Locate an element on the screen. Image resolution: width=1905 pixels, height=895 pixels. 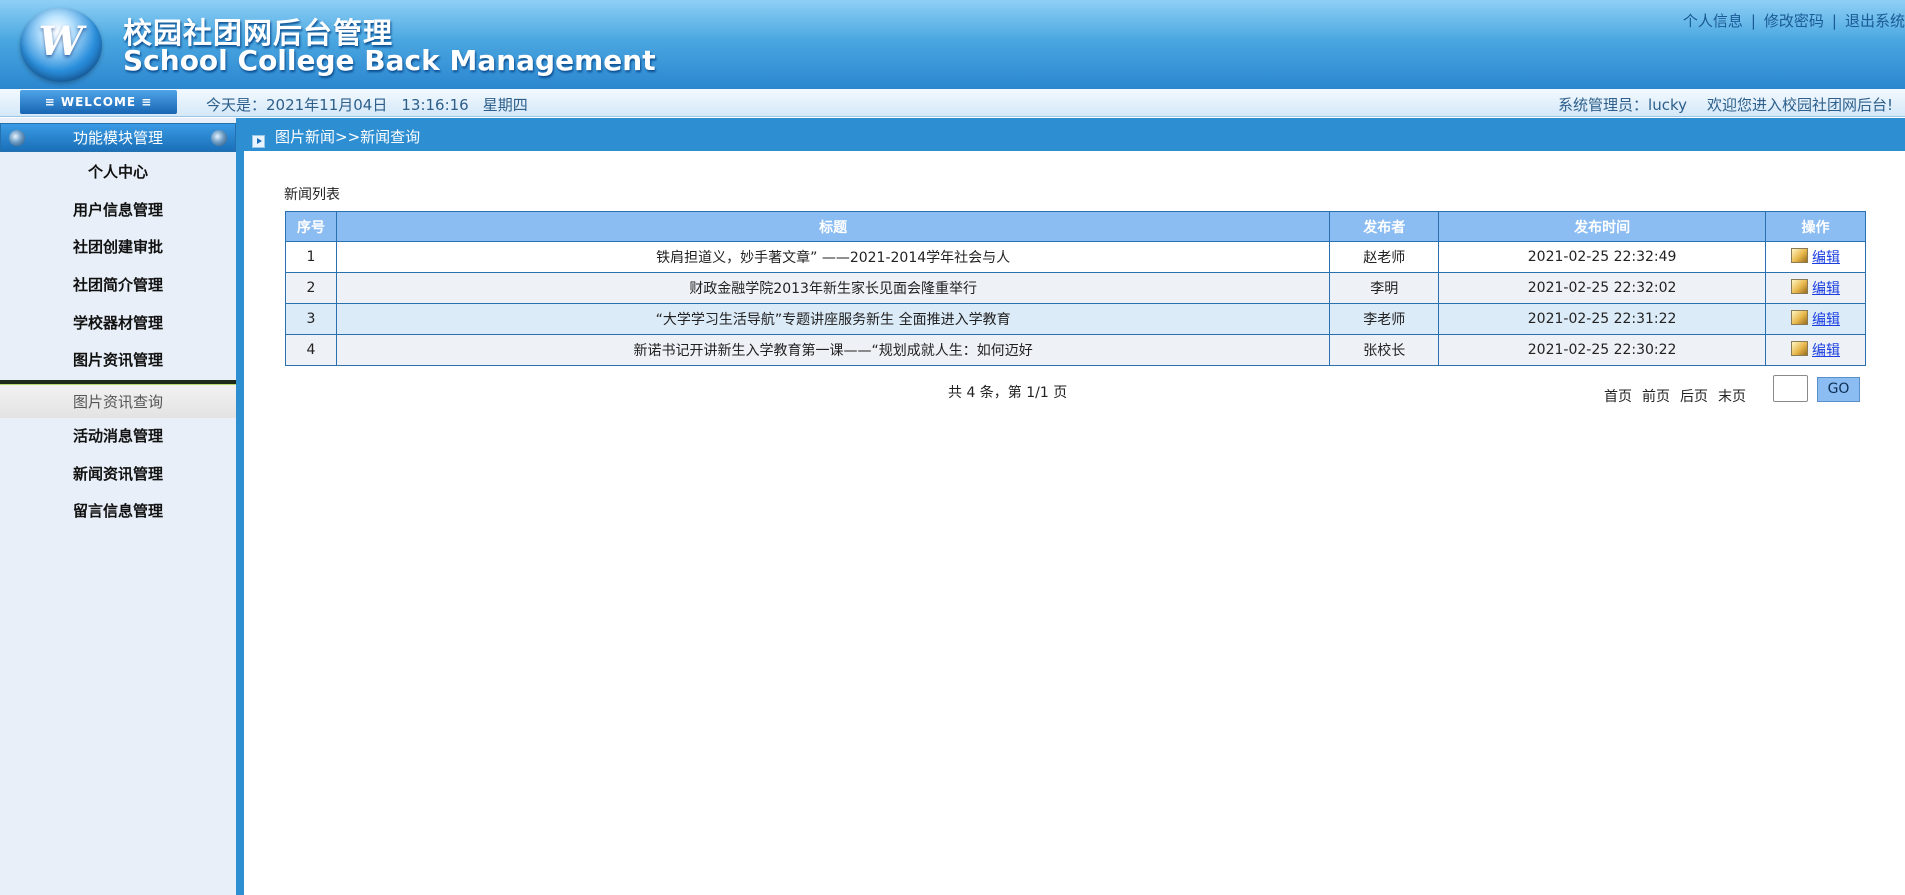
column-header-title: 标题 is located at coordinates (833, 226).